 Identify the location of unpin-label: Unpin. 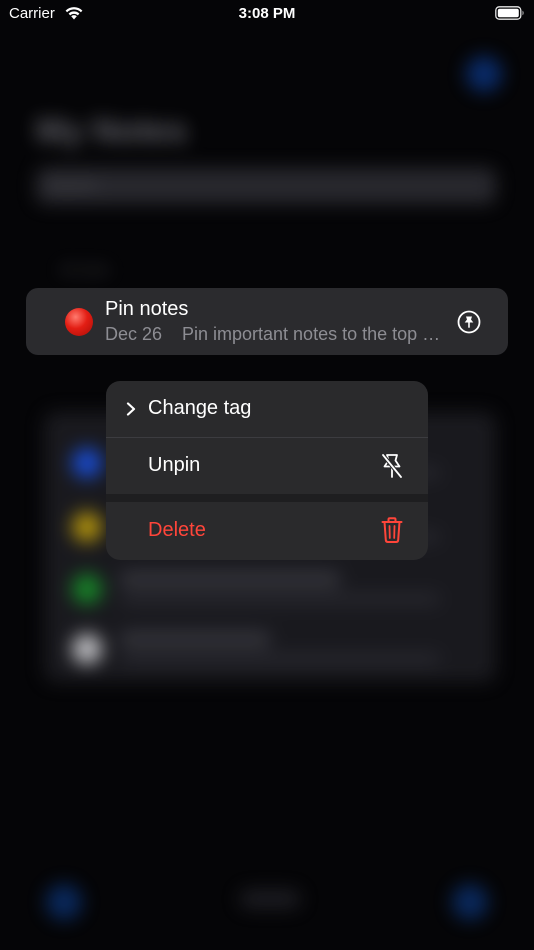
(174, 465).